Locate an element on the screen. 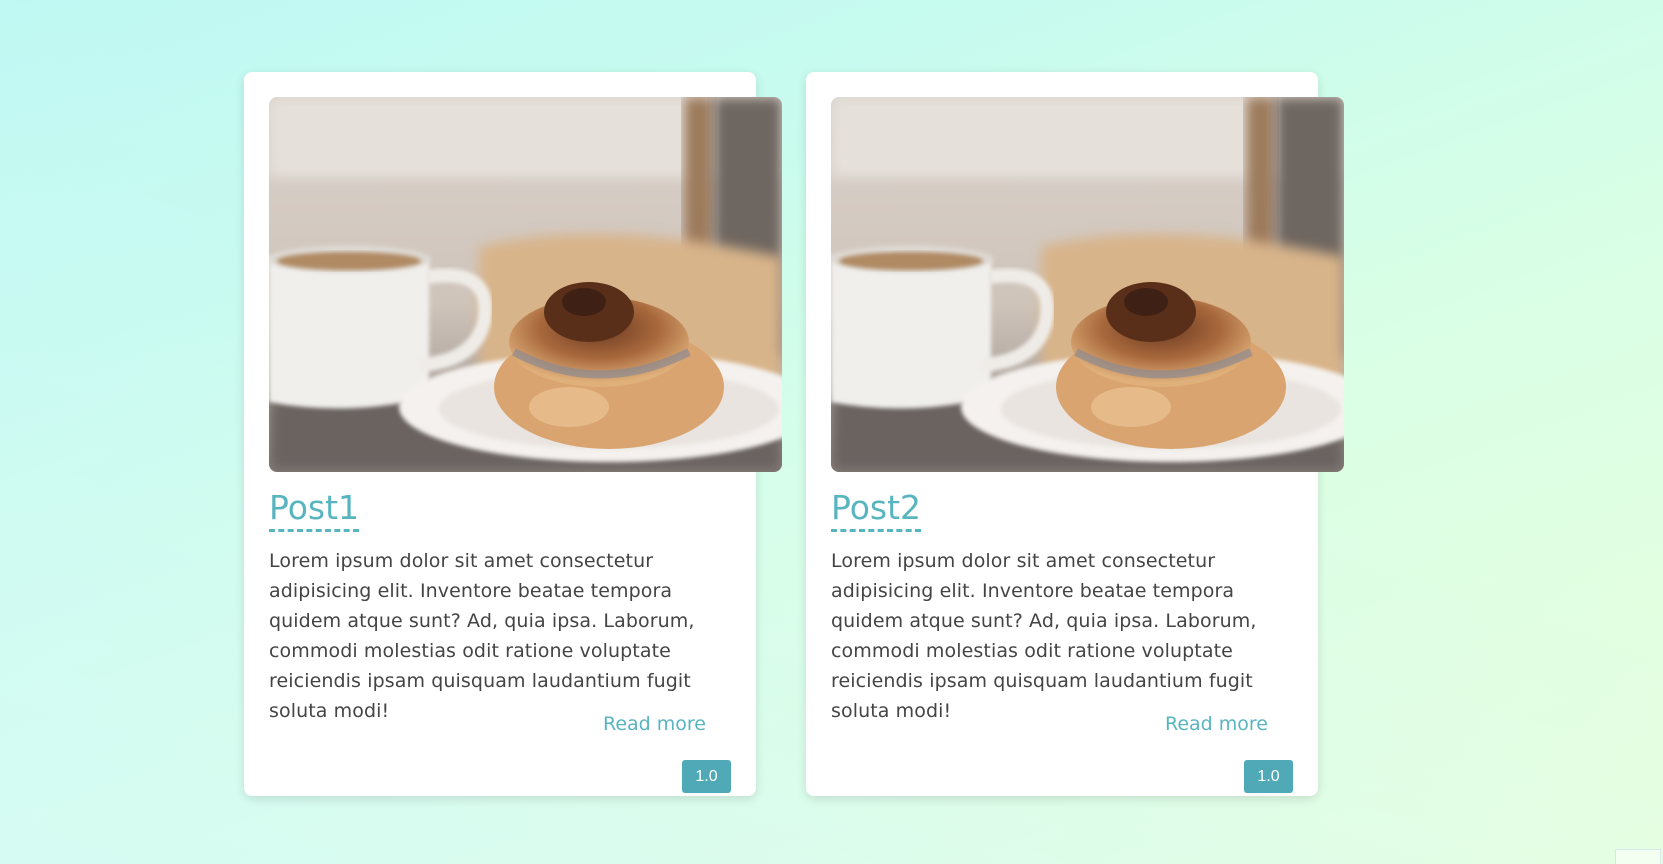 This screenshot has height=864, width=1663. corner-widget is located at coordinates (1638, 856).